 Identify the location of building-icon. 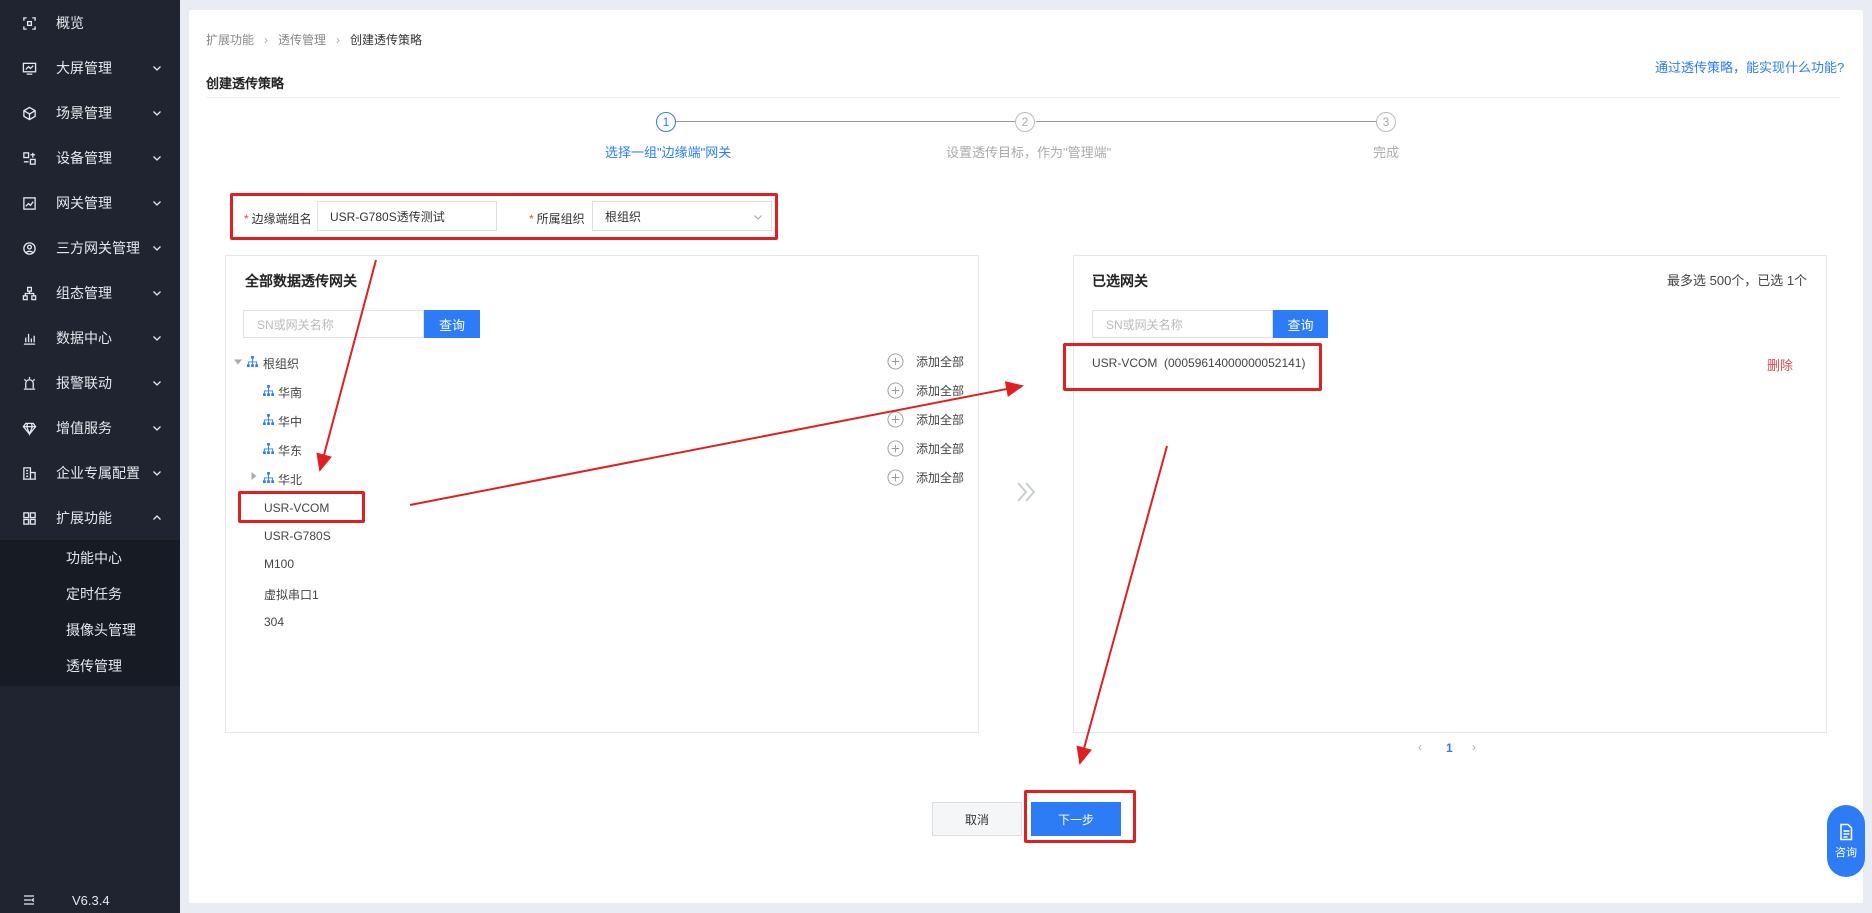
(29, 473).